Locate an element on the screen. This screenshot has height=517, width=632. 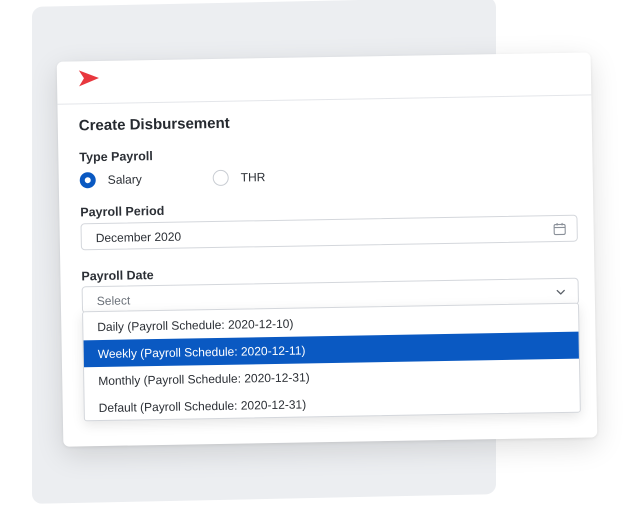
radio-option-thr: THR is located at coordinates (239, 177).